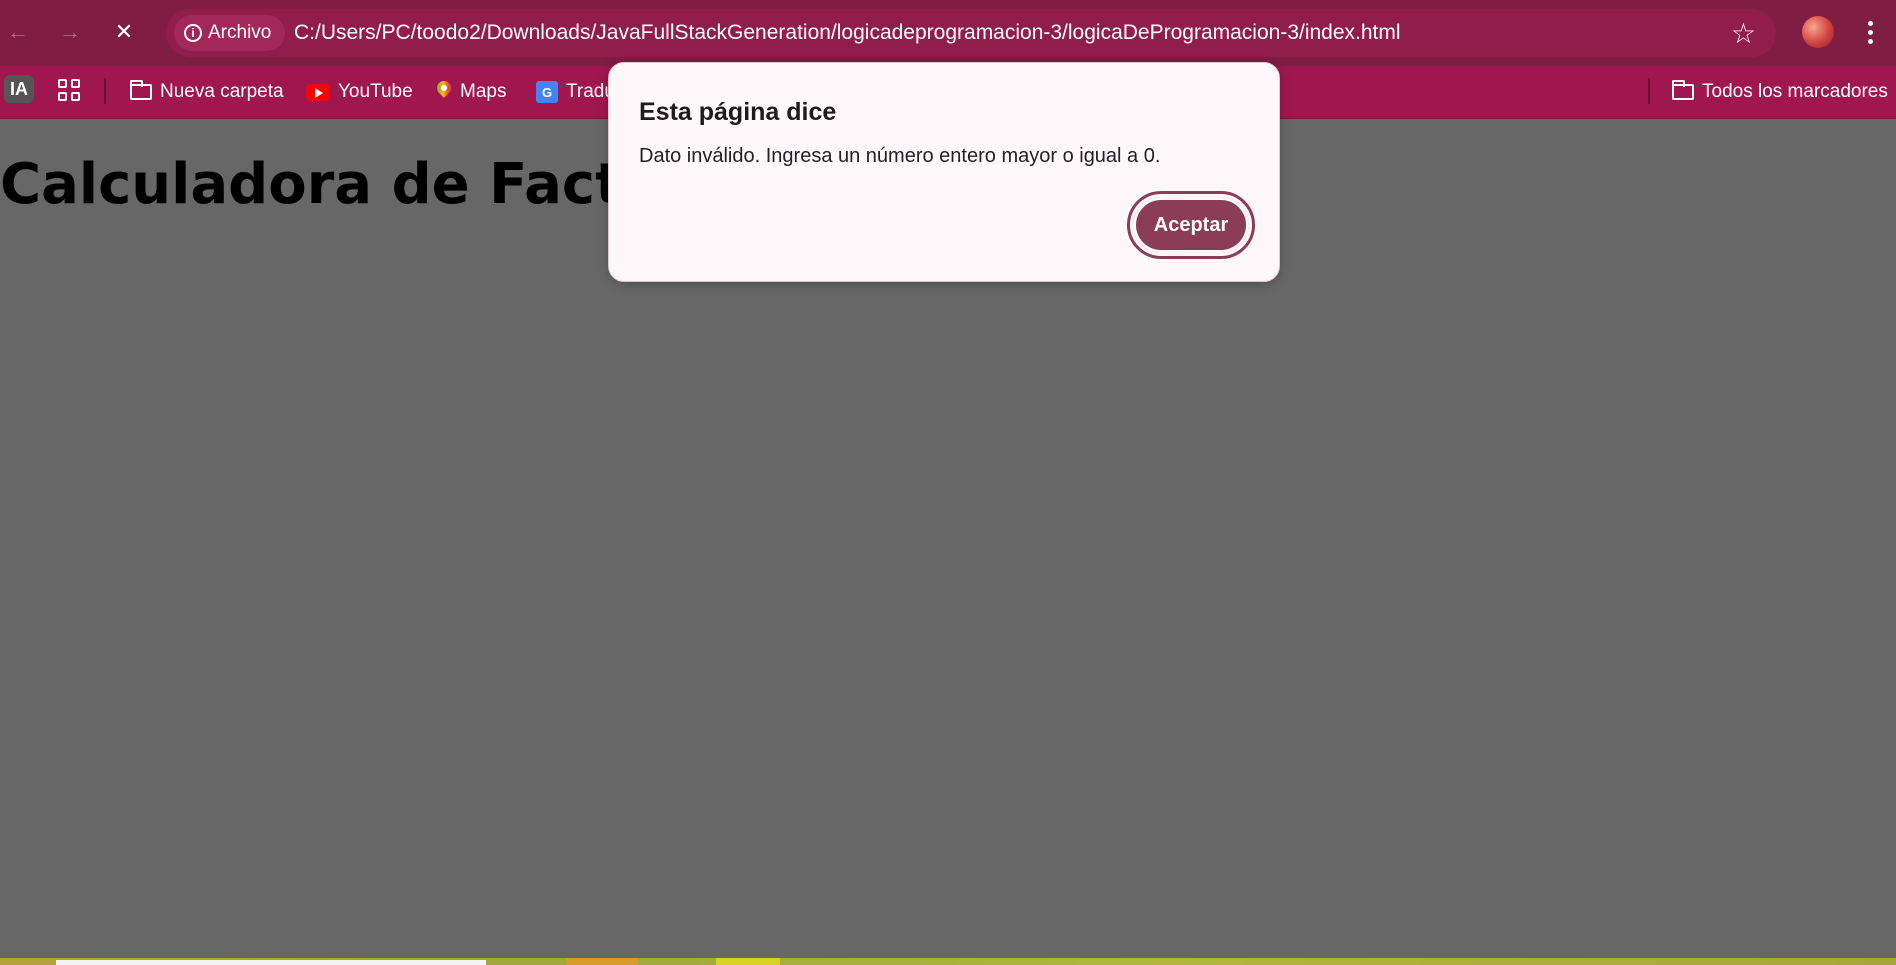 Image resolution: width=1896 pixels, height=965 pixels. What do you see at coordinates (738, 112) in the screenshot?
I see `dialog-title: Esta página dice` at bounding box center [738, 112].